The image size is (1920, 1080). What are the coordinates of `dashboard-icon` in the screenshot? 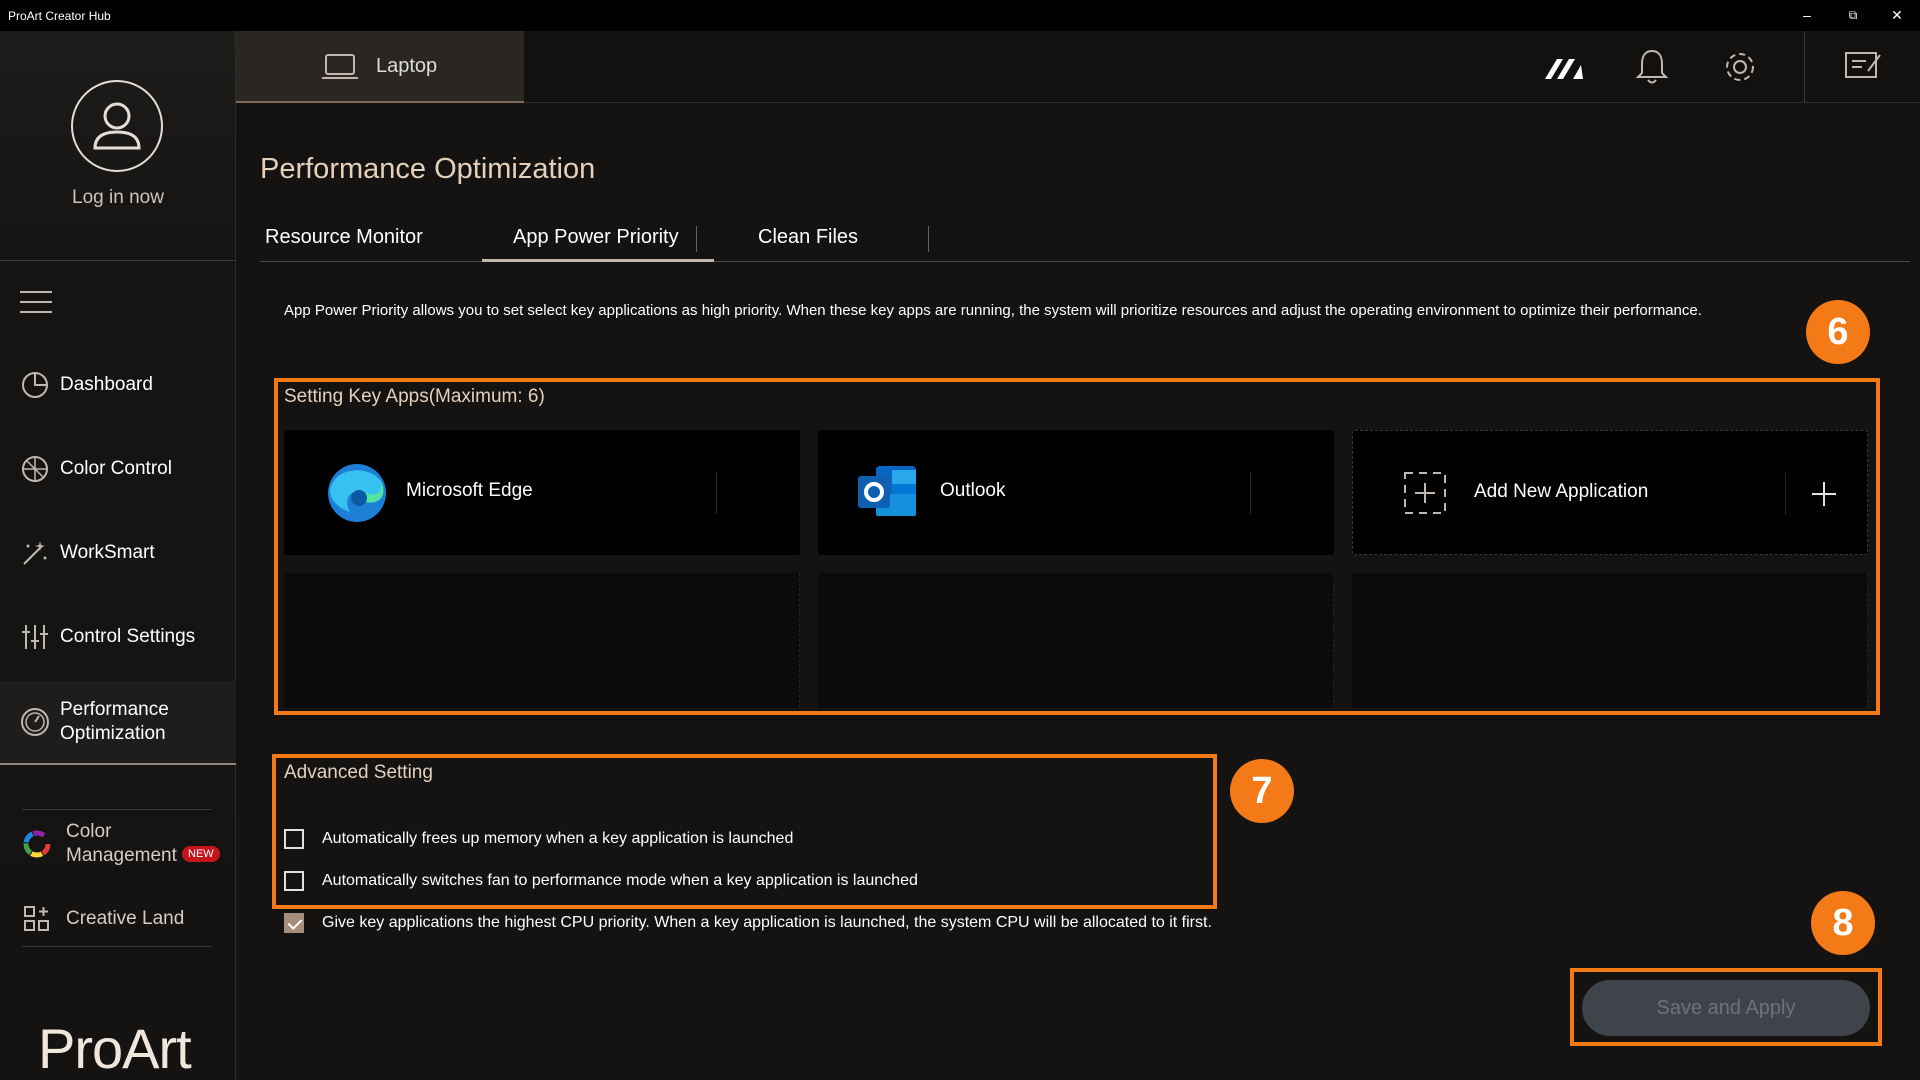 It's located at (35, 385).